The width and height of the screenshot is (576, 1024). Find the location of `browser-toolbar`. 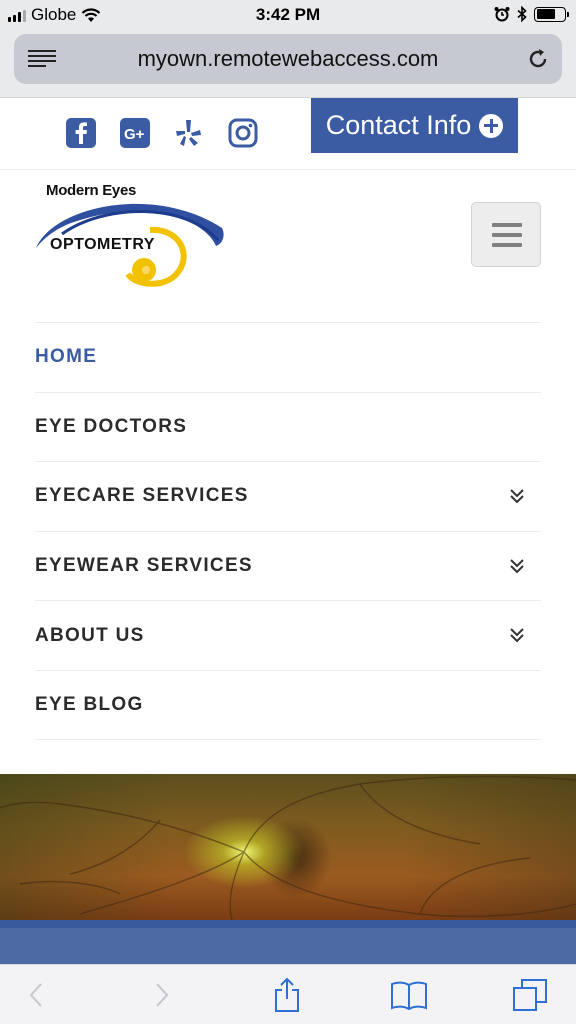

browser-toolbar is located at coordinates (288, 994).